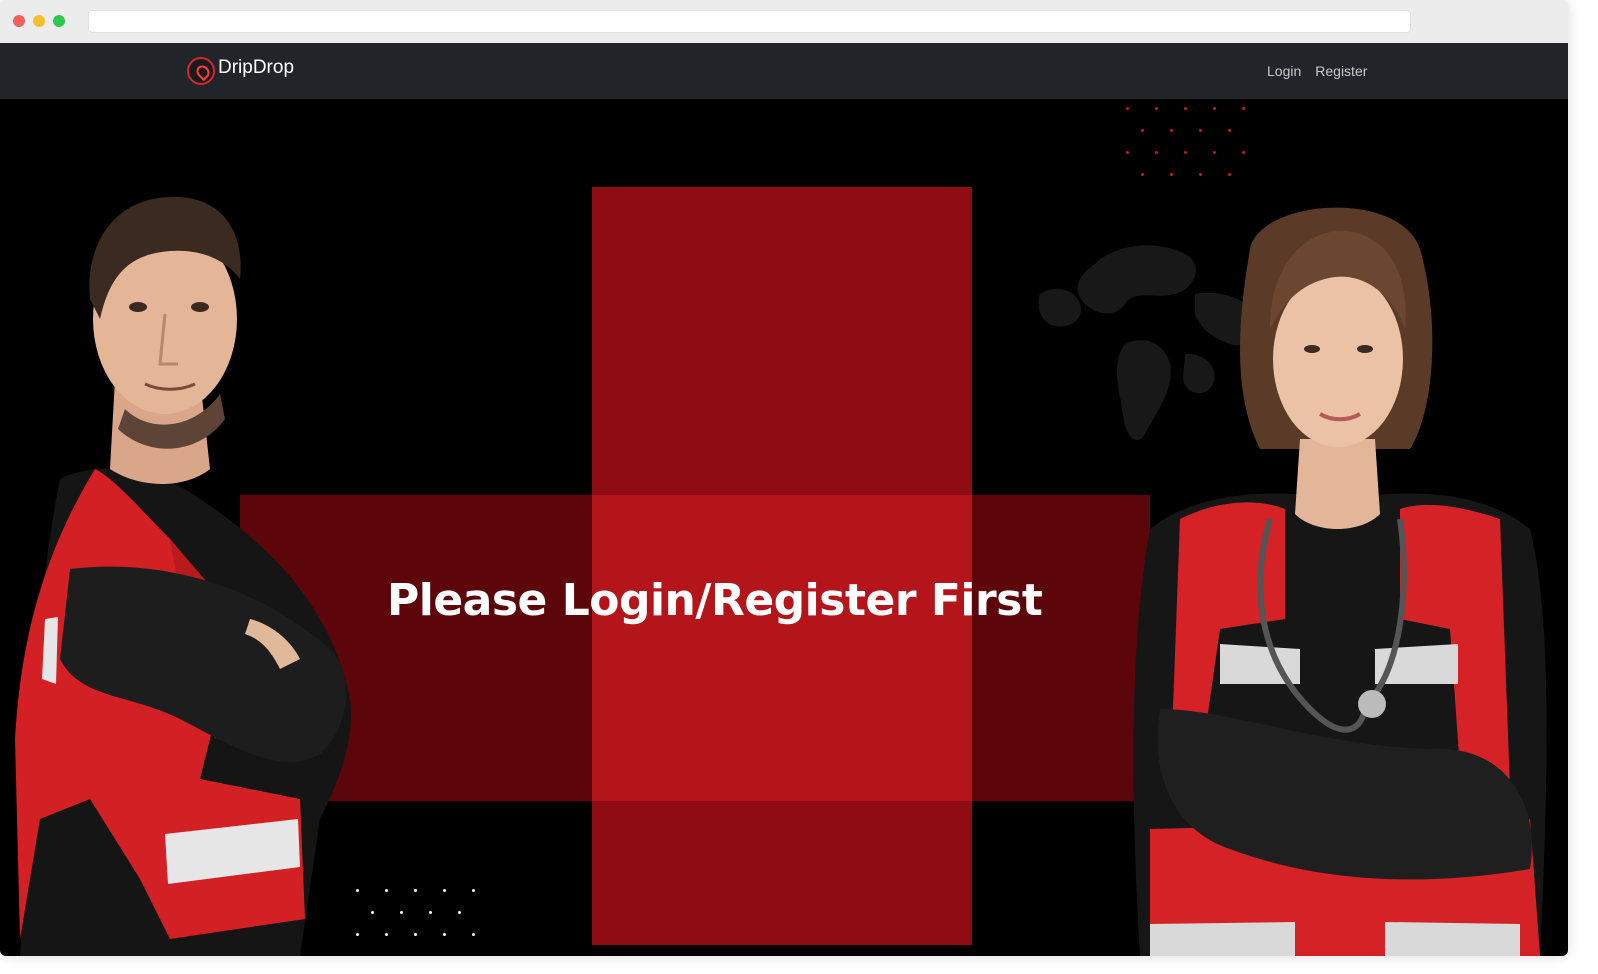 This screenshot has height=974, width=1598. I want to click on dot-pattern-bottom, so click(416, 919).